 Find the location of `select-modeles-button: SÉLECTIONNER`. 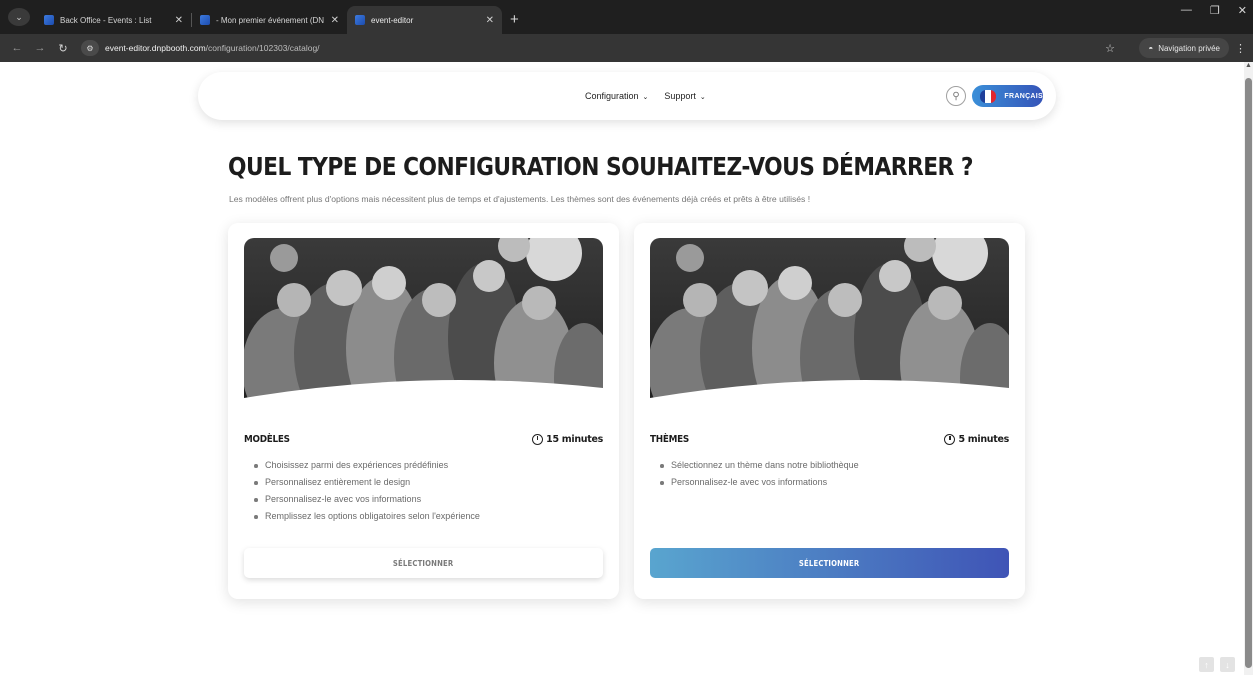

select-modeles-button: SÉLECTIONNER is located at coordinates (423, 563).